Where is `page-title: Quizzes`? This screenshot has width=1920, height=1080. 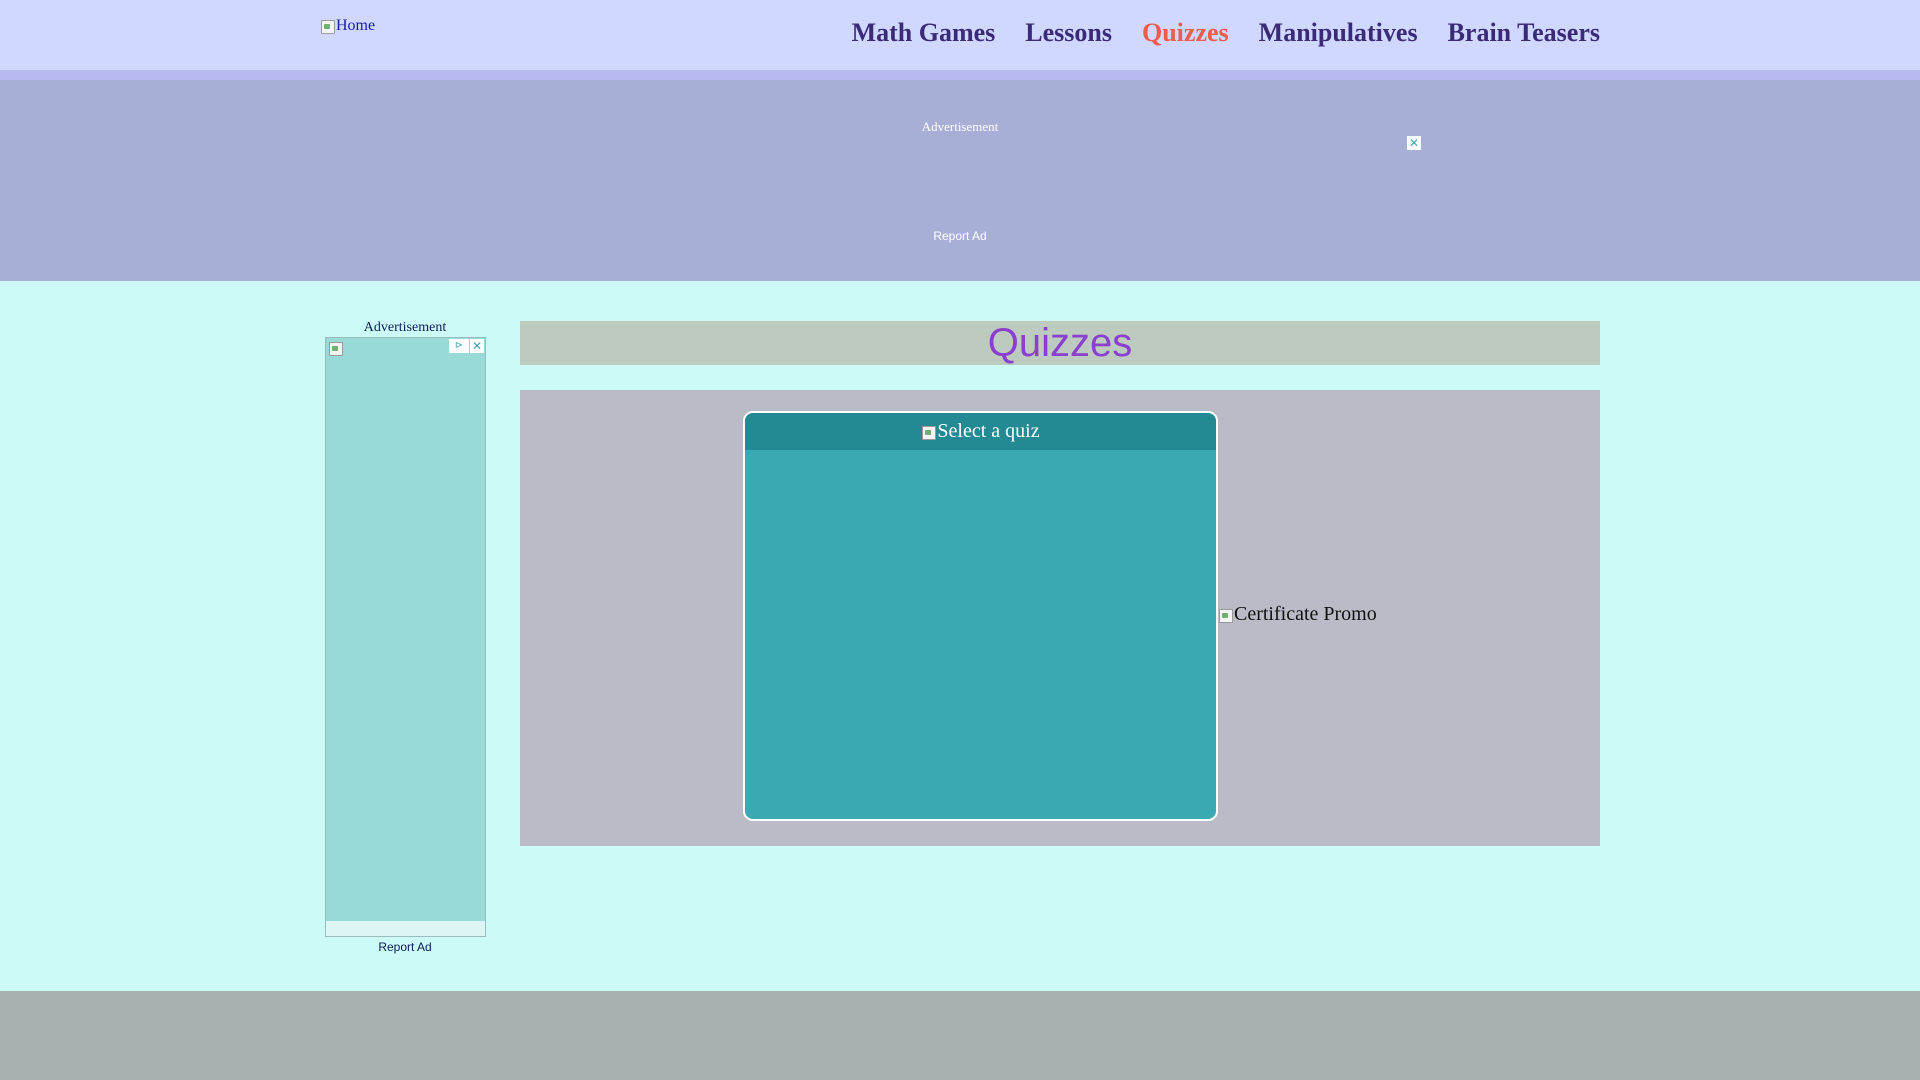
page-title: Quizzes is located at coordinates (1060, 343).